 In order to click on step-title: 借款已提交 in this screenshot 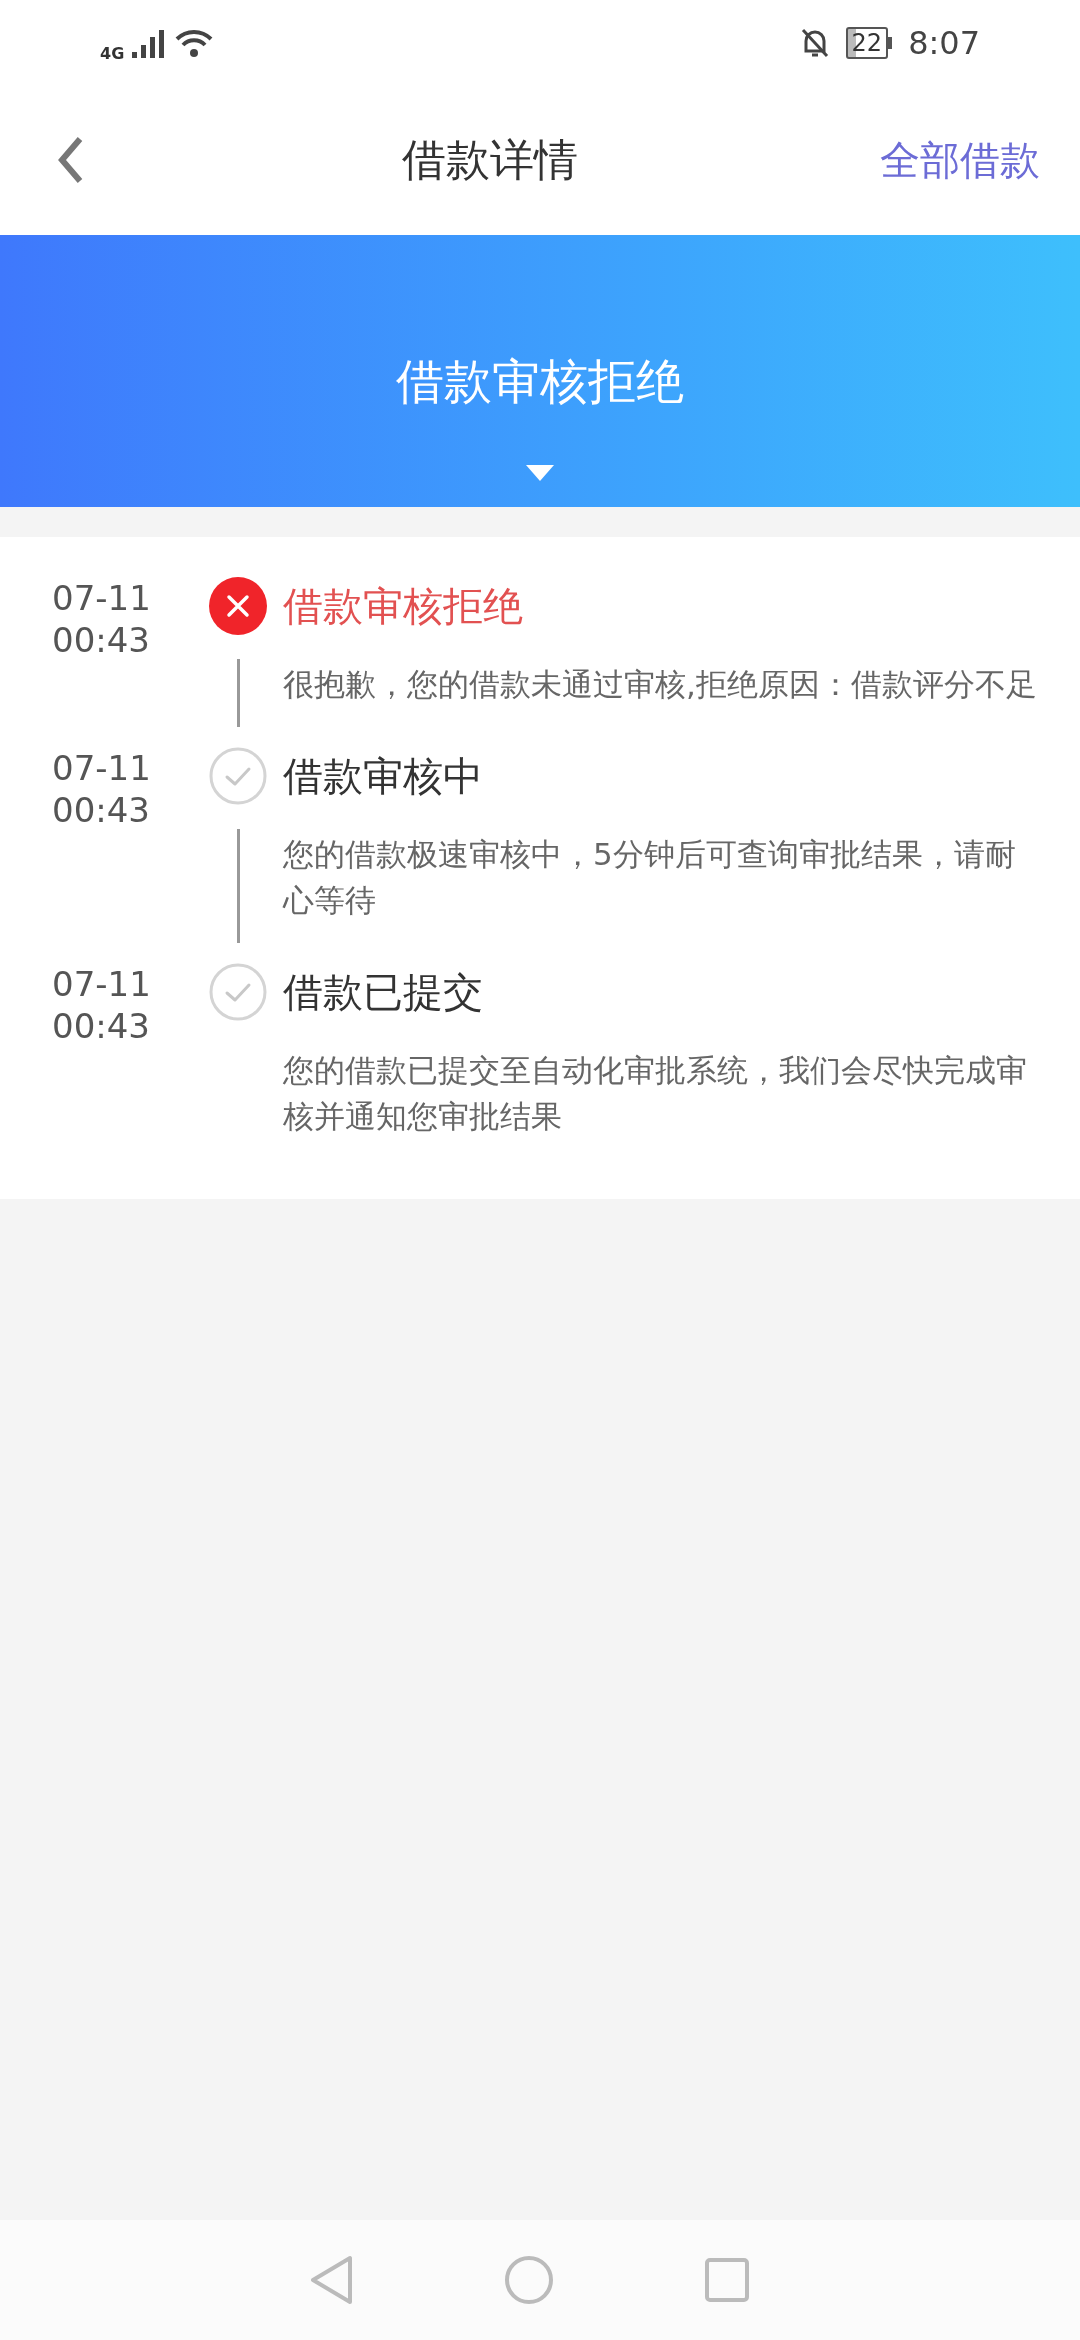, I will do `click(383, 992)`.